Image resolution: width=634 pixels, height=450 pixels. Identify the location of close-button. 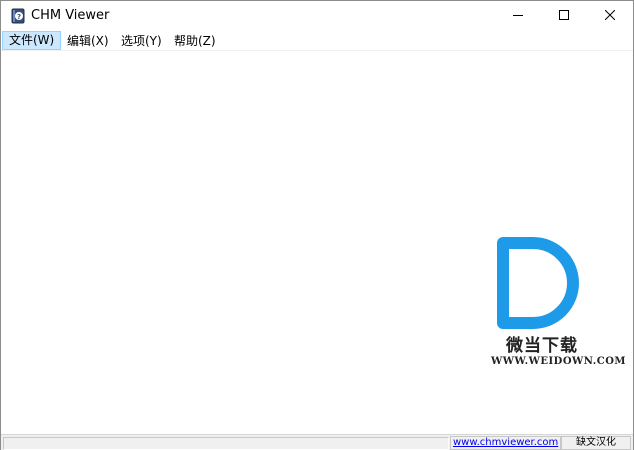
(610, 16).